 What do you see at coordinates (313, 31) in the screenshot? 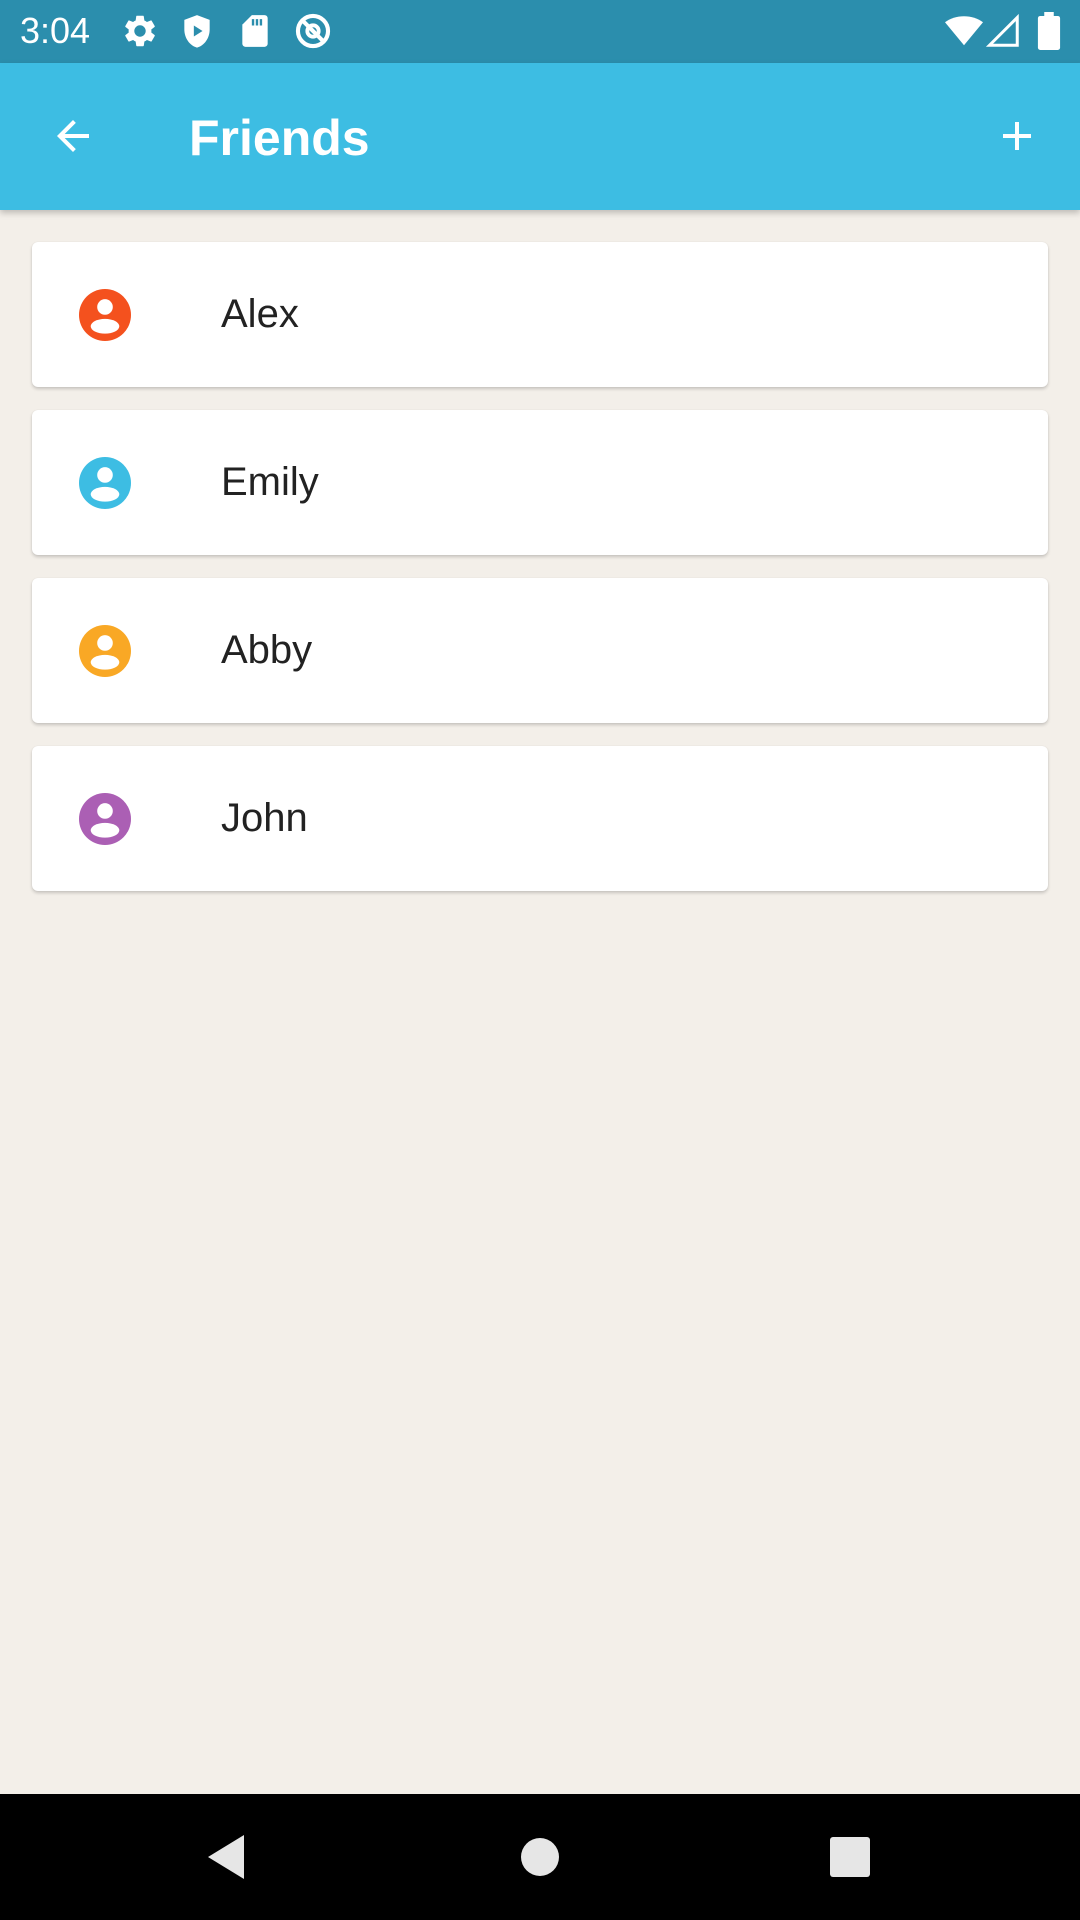
I see `at-sign-icon` at bounding box center [313, 31].